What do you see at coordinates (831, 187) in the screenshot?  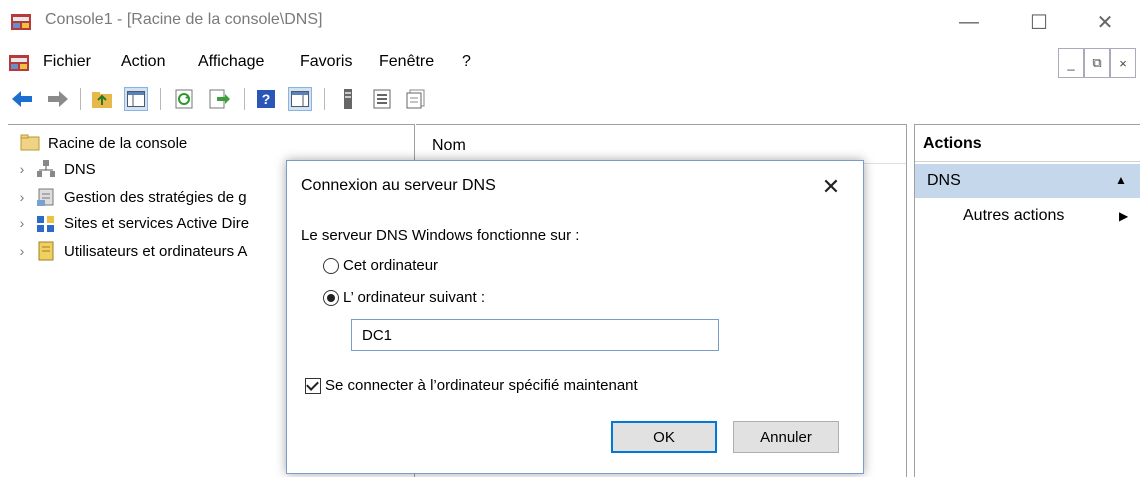 I see `dialog-close-button: ✕` at bounding box center [831, 187].